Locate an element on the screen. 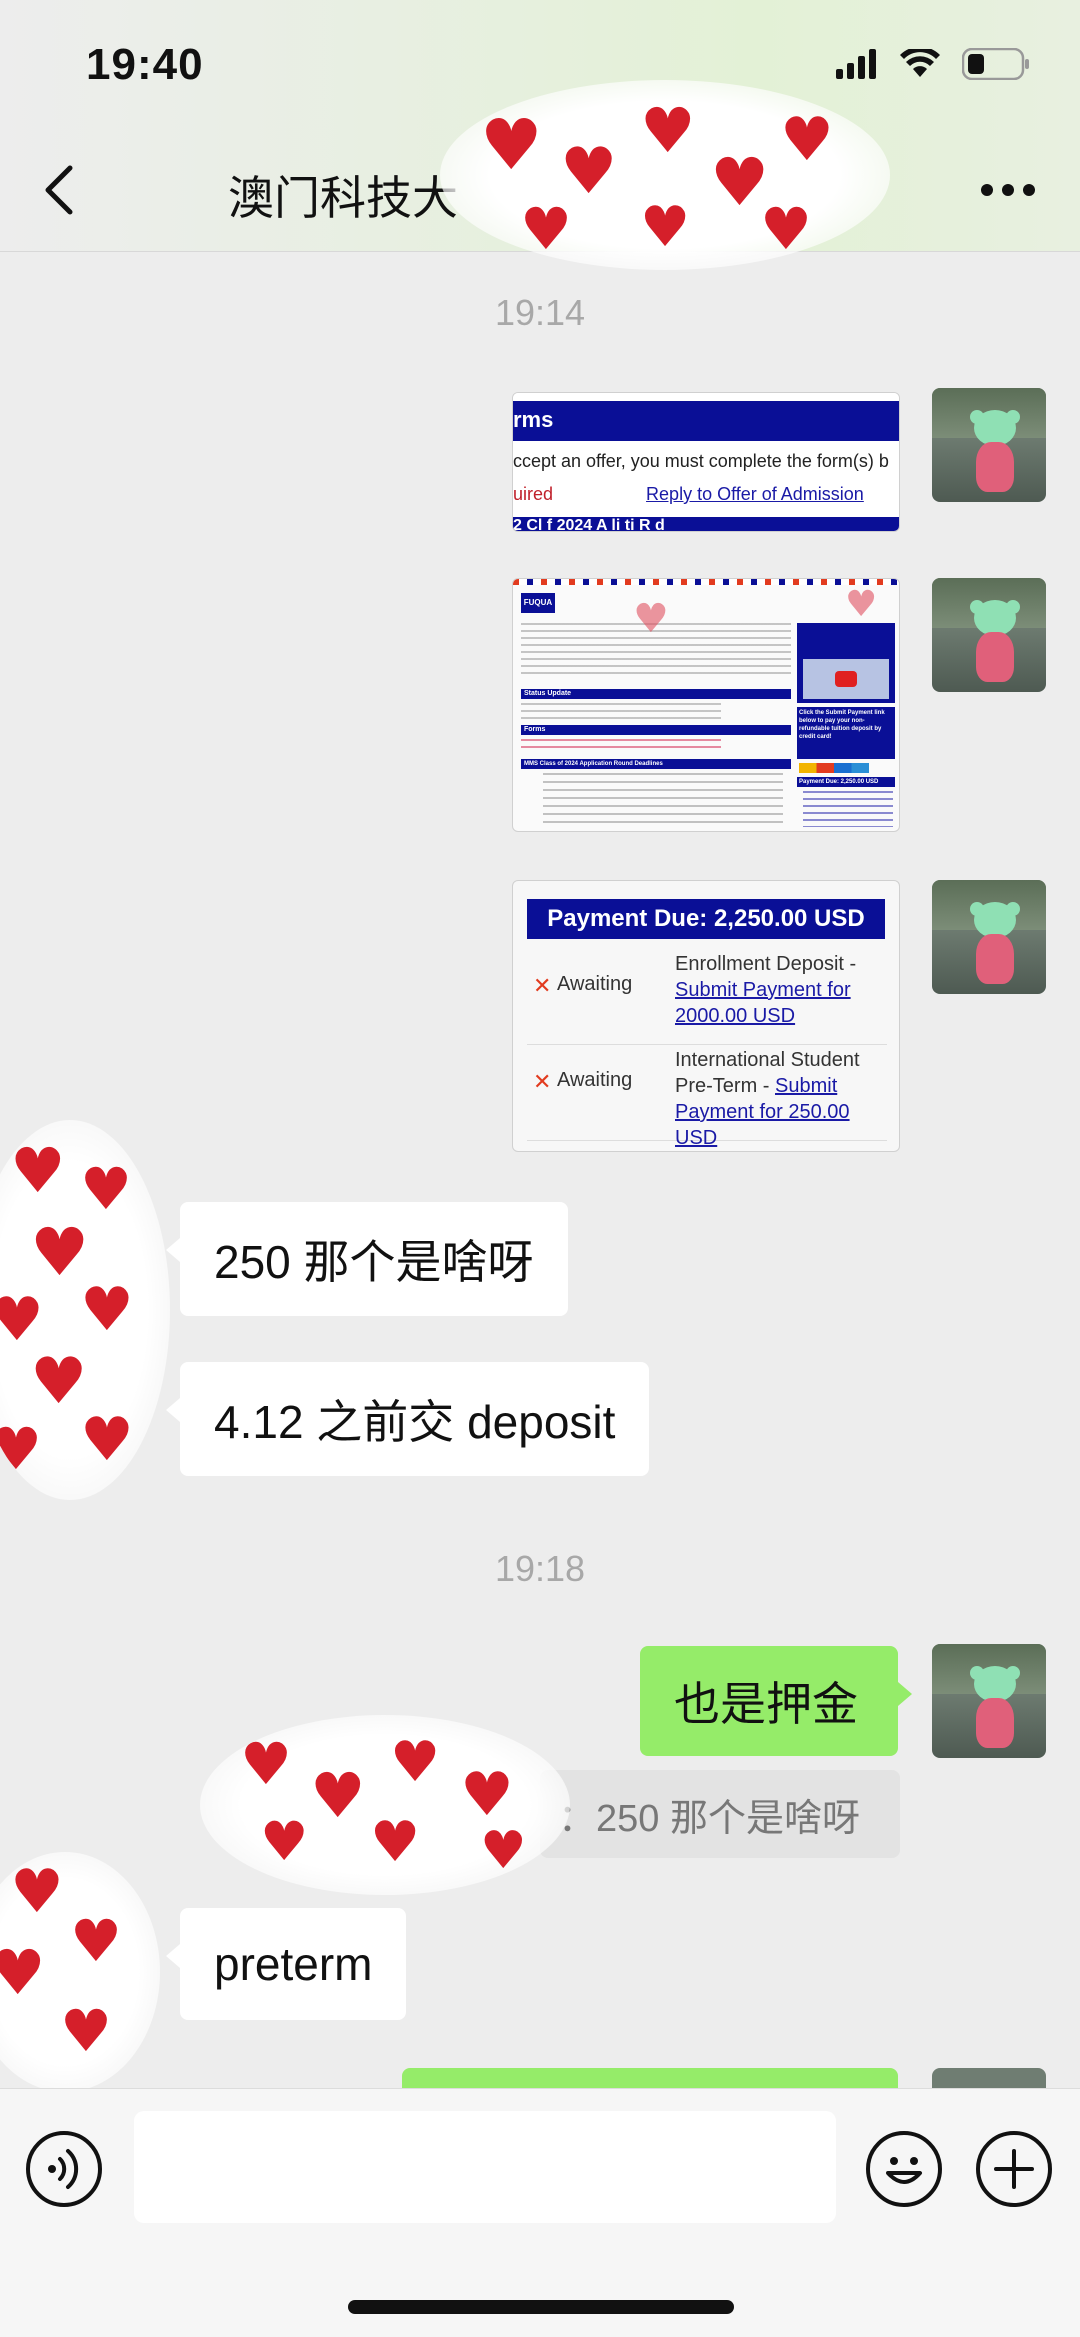 This screenshot has height=2337, width=1080. heart-sticker-avatar: ♥ ♥ ♥ ♥ is located at coordinates (80, 1972).